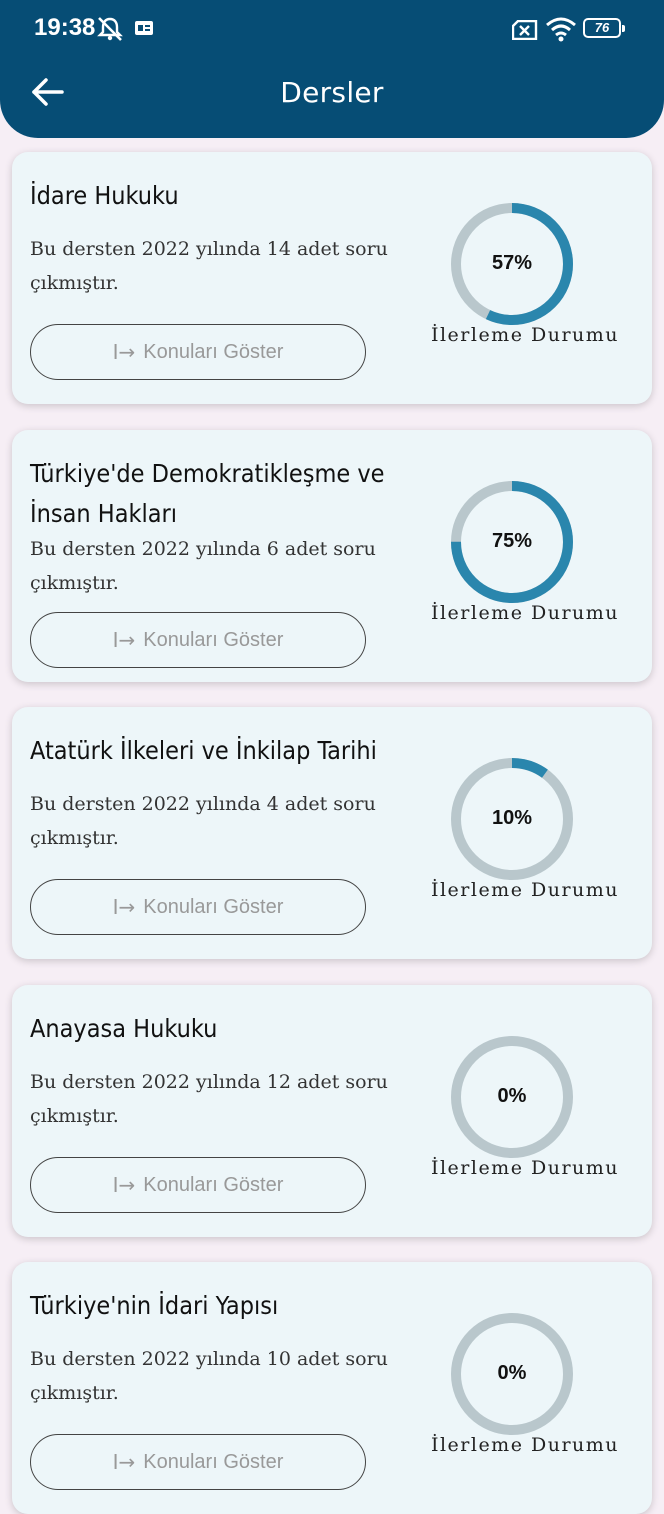  What do you see at coordinates (512, 263) in the screenshot?
I see `progress-percent: 57%` at bounding box center [512, 263].